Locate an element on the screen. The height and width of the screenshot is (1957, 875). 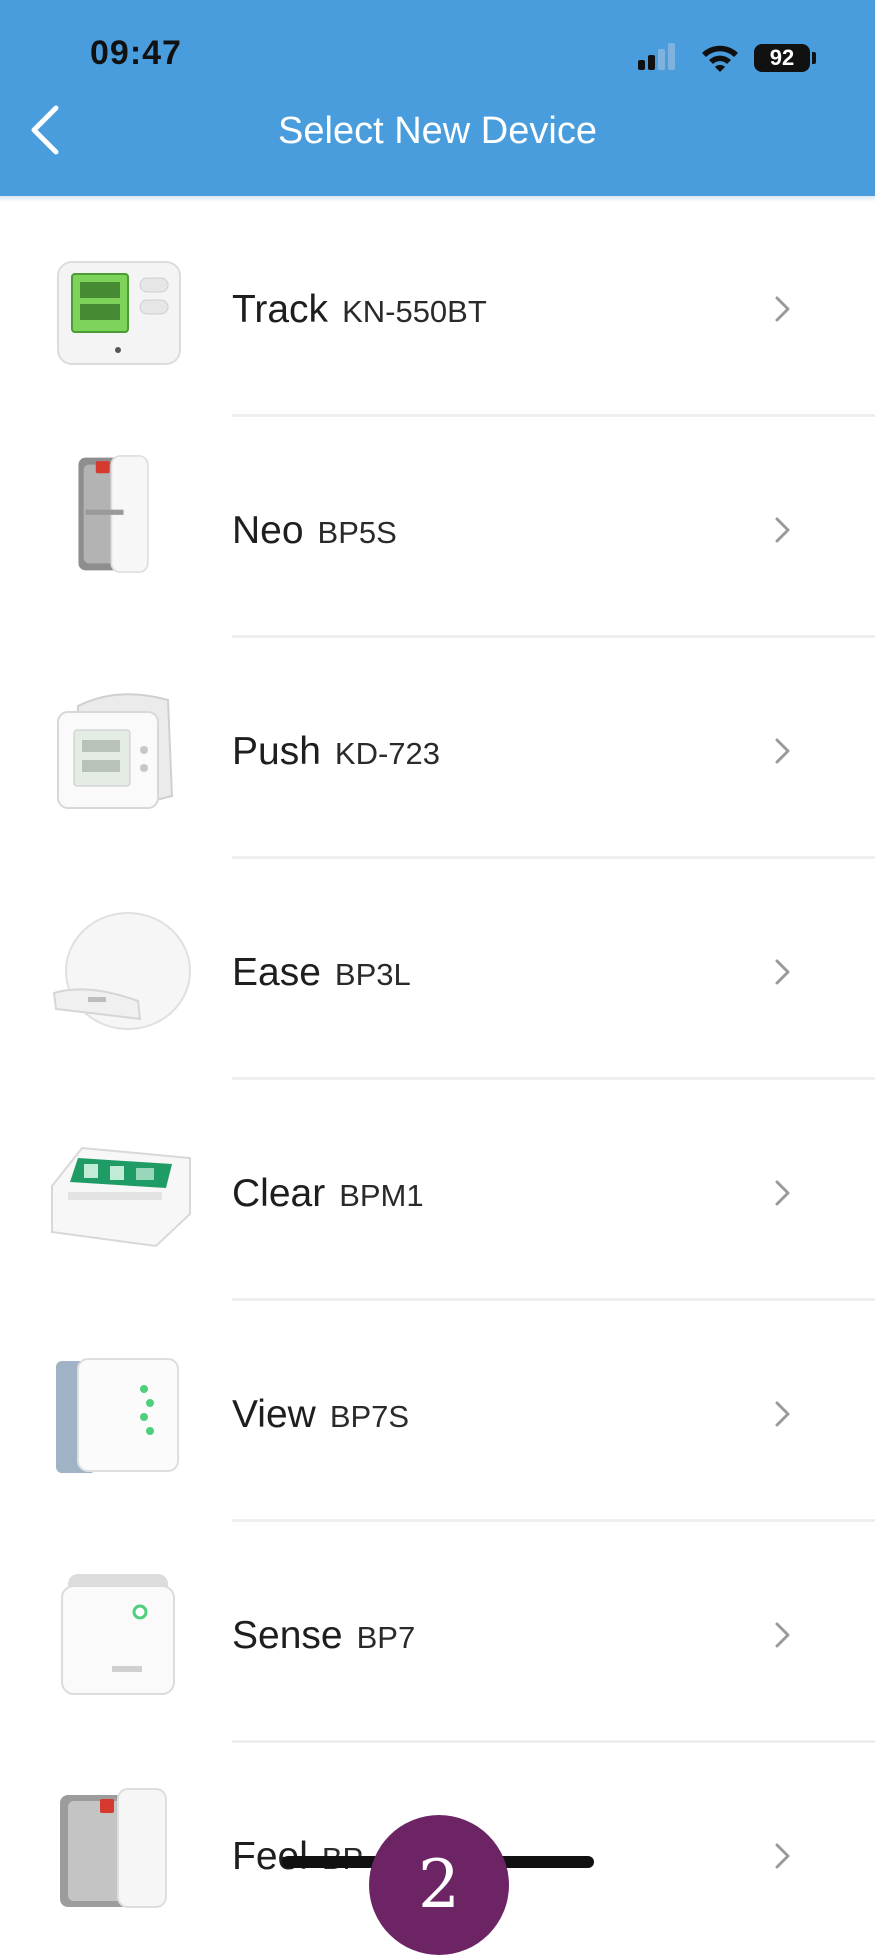
device-label: Sense BP7 is located at coordinates (323, 1636).